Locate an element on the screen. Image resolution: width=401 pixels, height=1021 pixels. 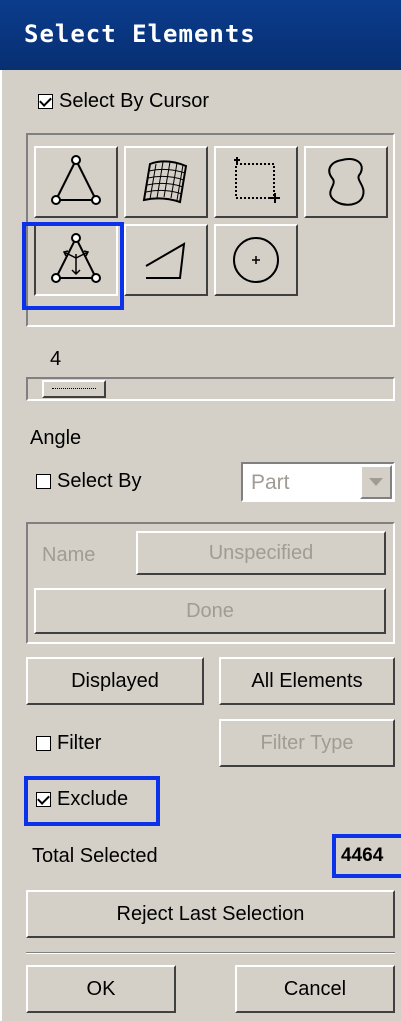
select-by-cursor-checkbox: Select By Cursor is located at coordinates (123, 101).